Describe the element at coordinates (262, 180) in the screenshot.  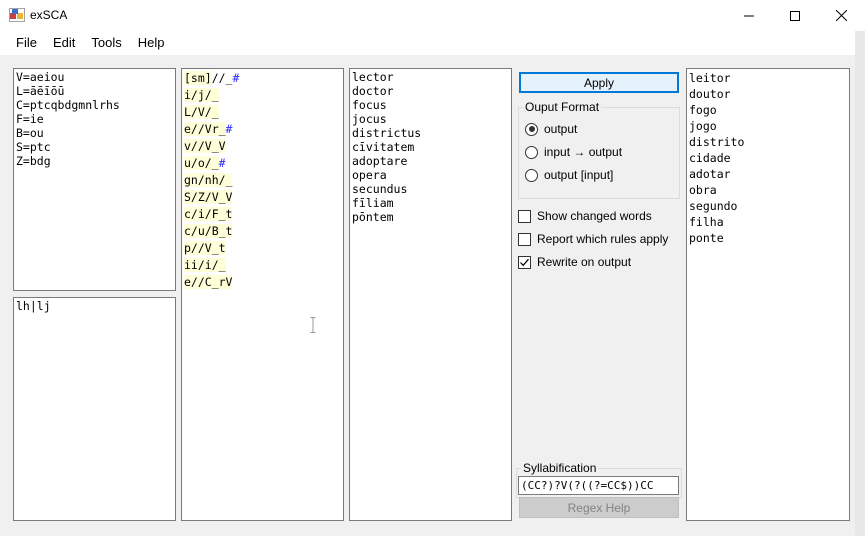
I see `rule-line: gn/nh/_` at that location.